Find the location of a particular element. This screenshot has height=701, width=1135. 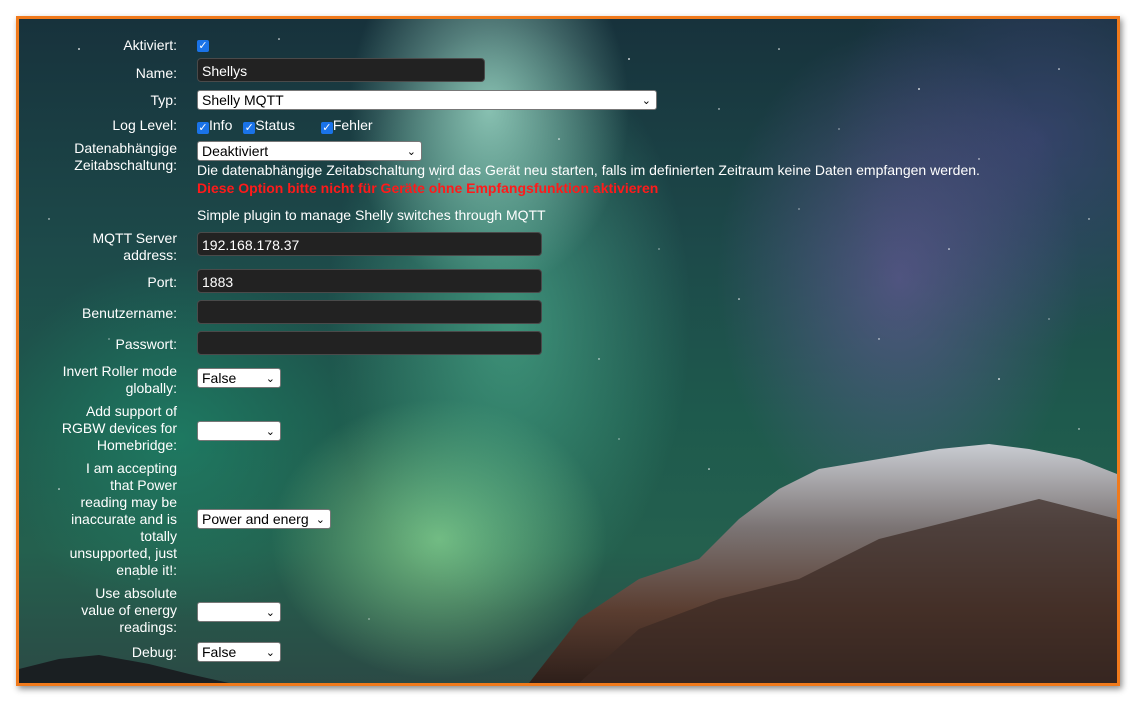

invert-roller-select-value: False is located at coordinates (219, 378).